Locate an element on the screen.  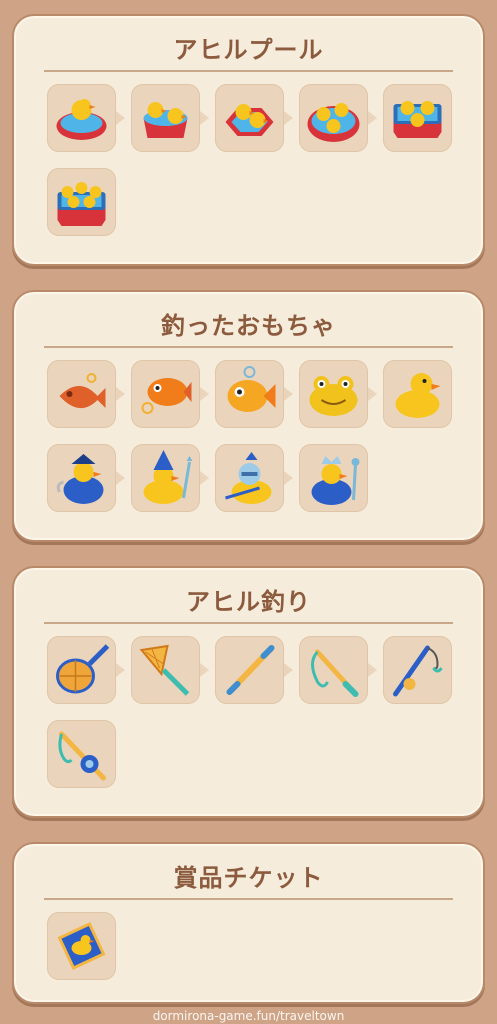
rubber-duck-icon is located at coordinates (418, 395).